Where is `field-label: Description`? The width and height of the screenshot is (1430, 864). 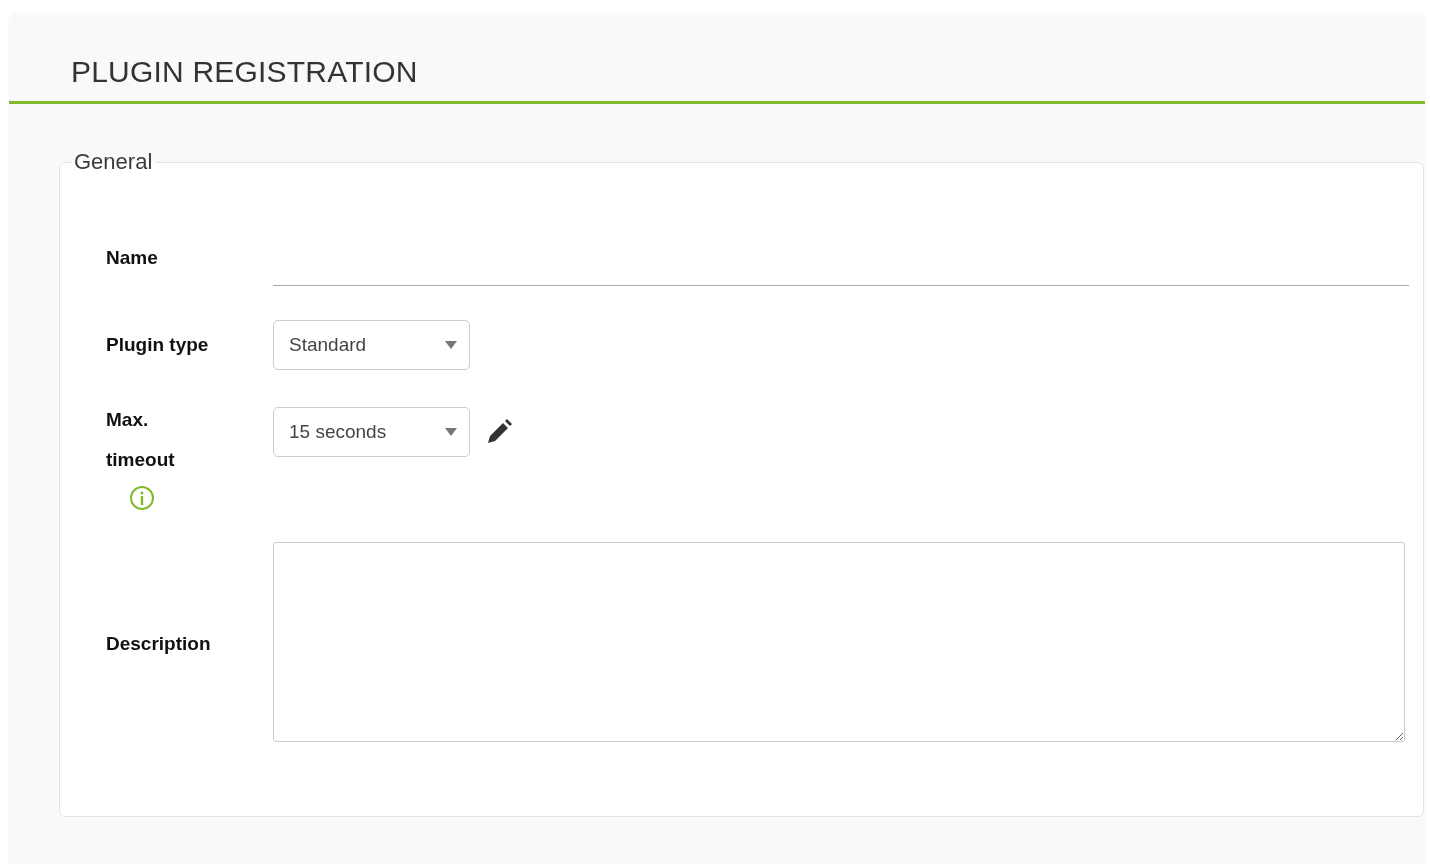 field-label: Description is located at coordinates (158, 644).